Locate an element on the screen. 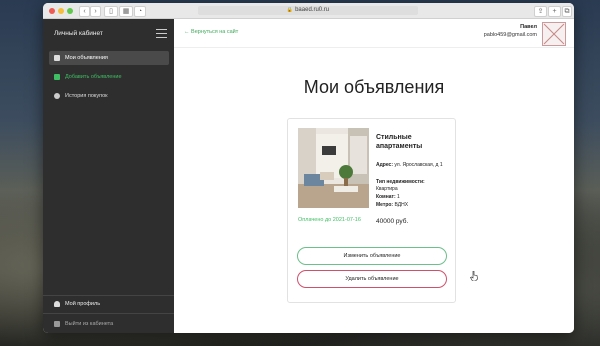 This screenshot has width=600, height=346. back-arrow-icon: ‹ is located at coordinates (84, 11).